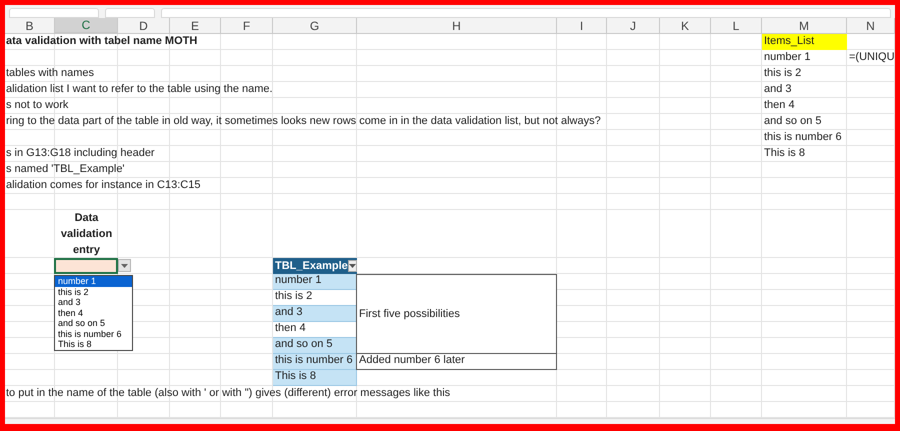 The height and width of the screenshot is (431, 900). I want to click on table-cell: and so on 5, so click(315, 346).